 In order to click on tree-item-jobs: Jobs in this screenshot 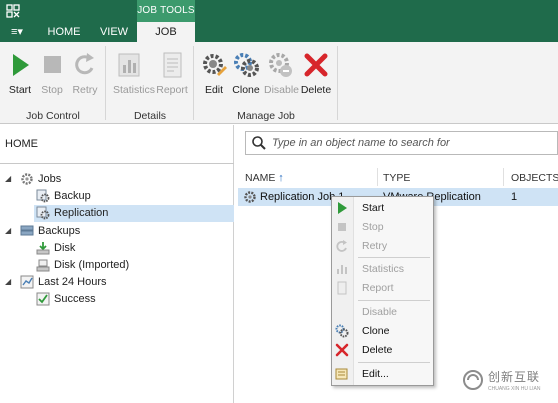, I will do `click(40, 179)`.